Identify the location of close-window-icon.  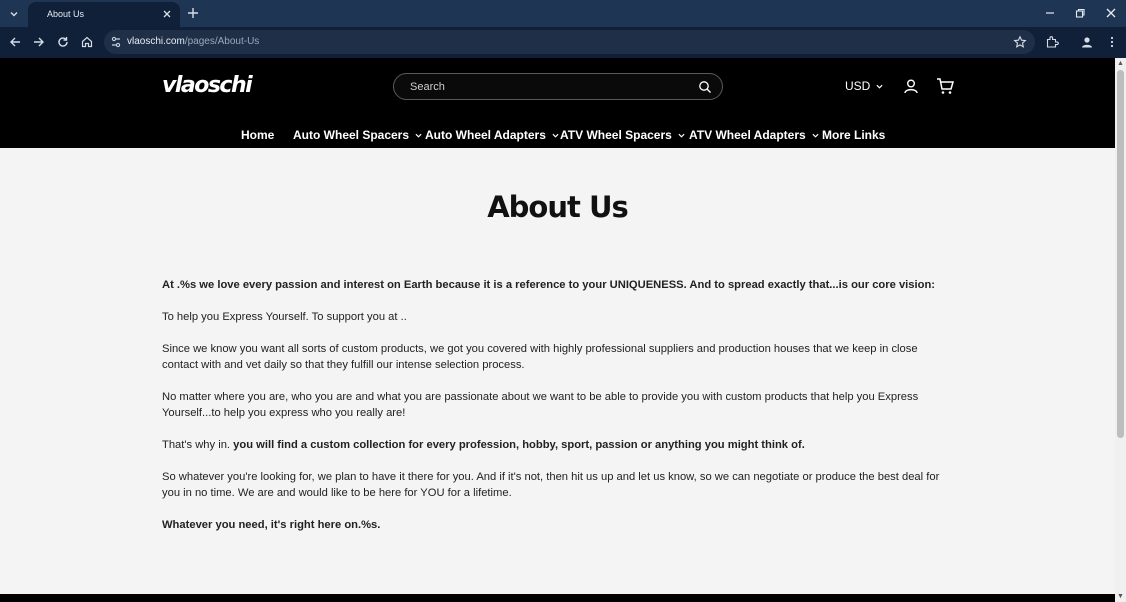
(1111, 13).